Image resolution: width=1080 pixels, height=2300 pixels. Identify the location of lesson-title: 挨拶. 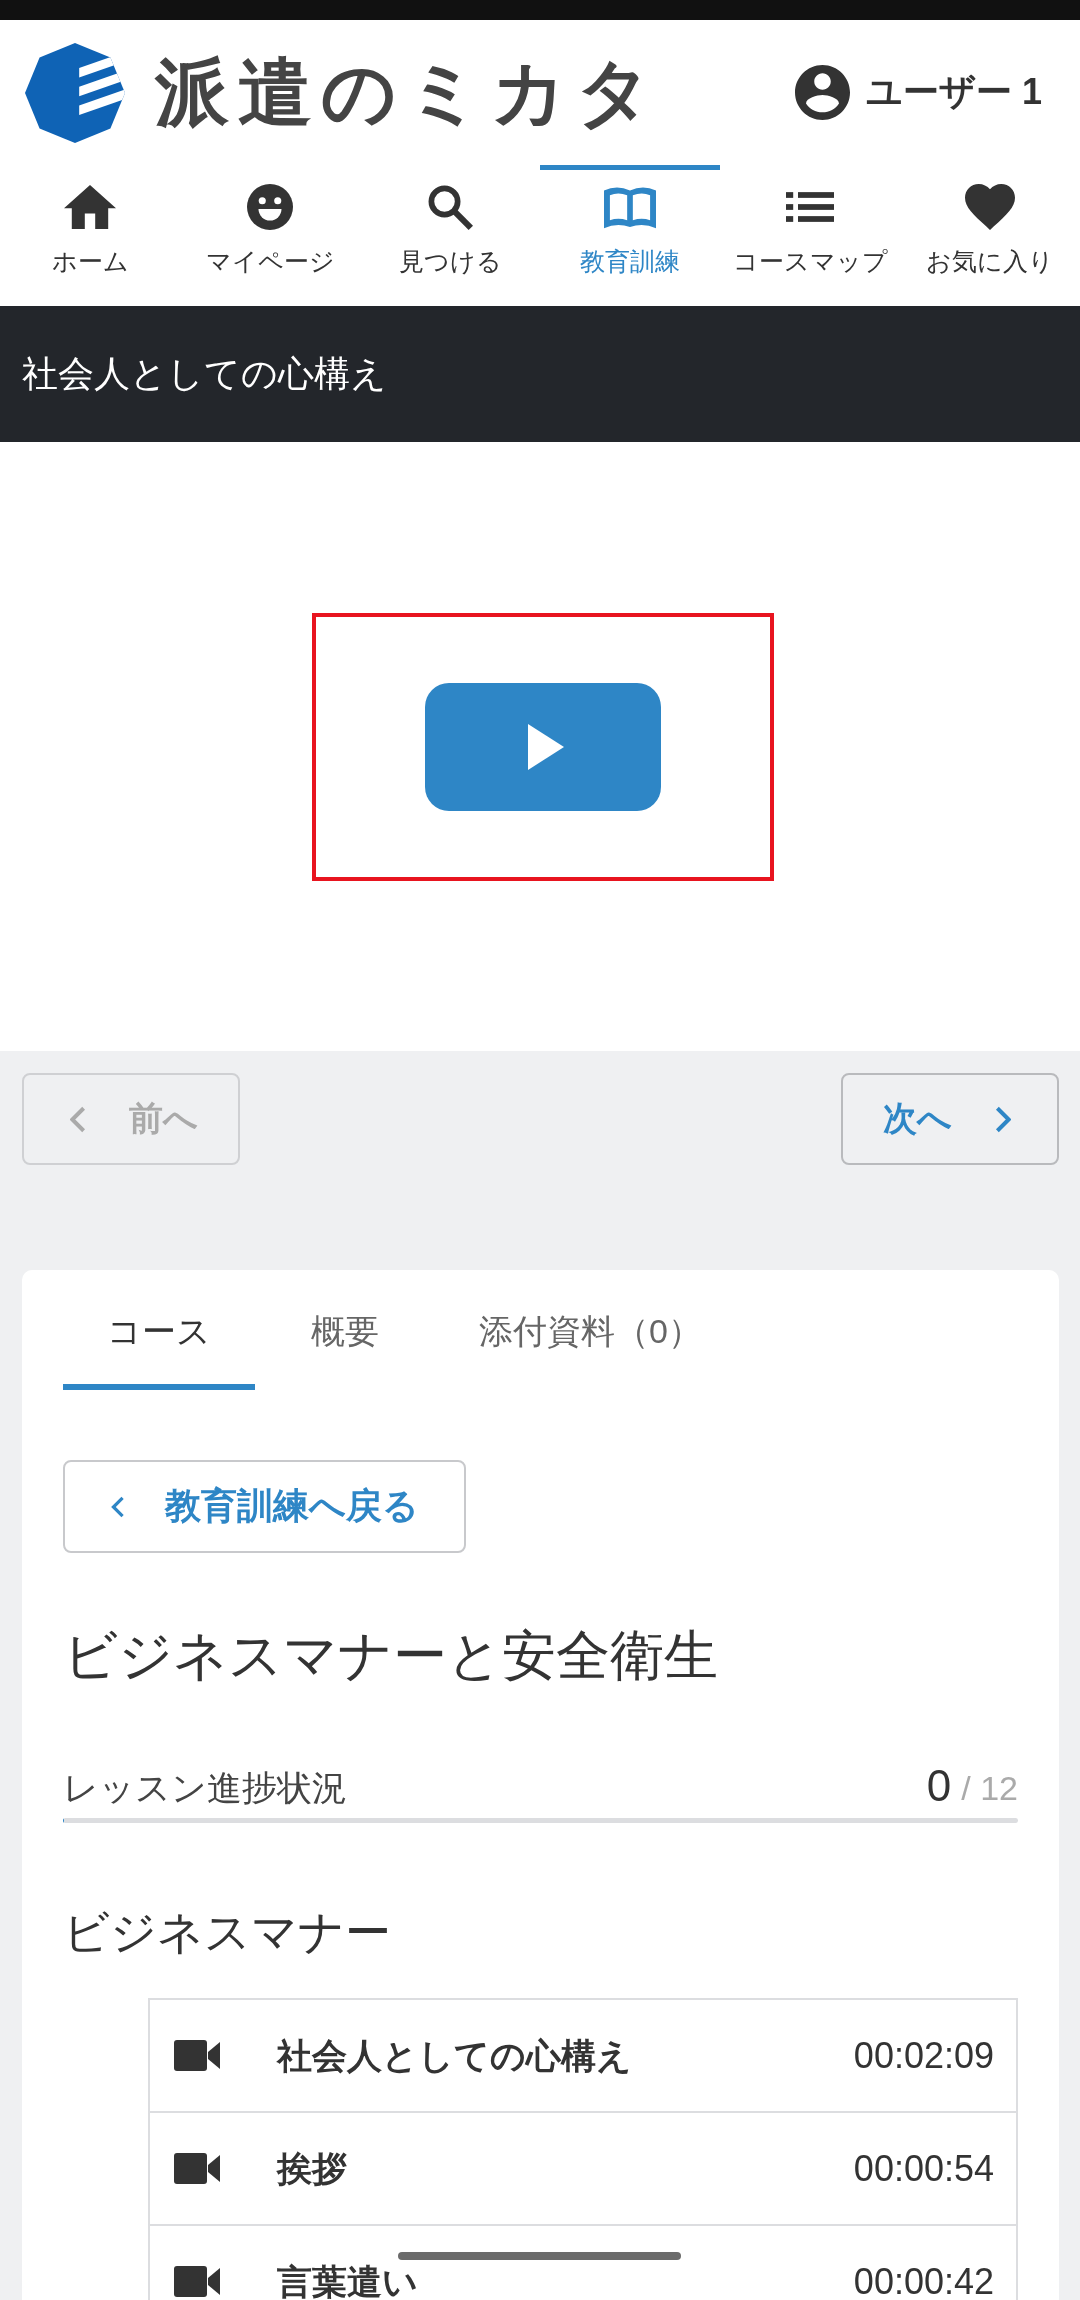
(312, 2168).